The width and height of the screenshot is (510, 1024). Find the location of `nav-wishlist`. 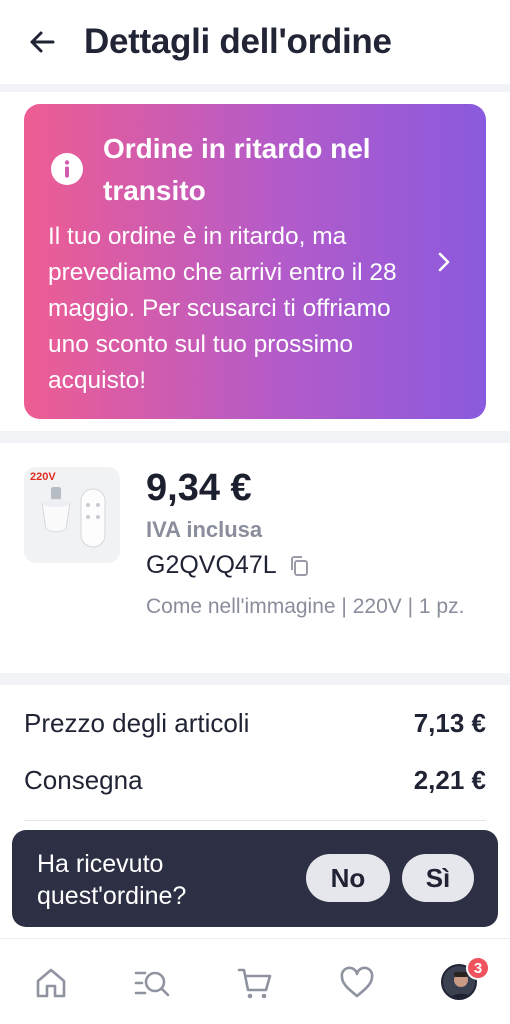

nav-wishlist is located at coordinates (357, 983).